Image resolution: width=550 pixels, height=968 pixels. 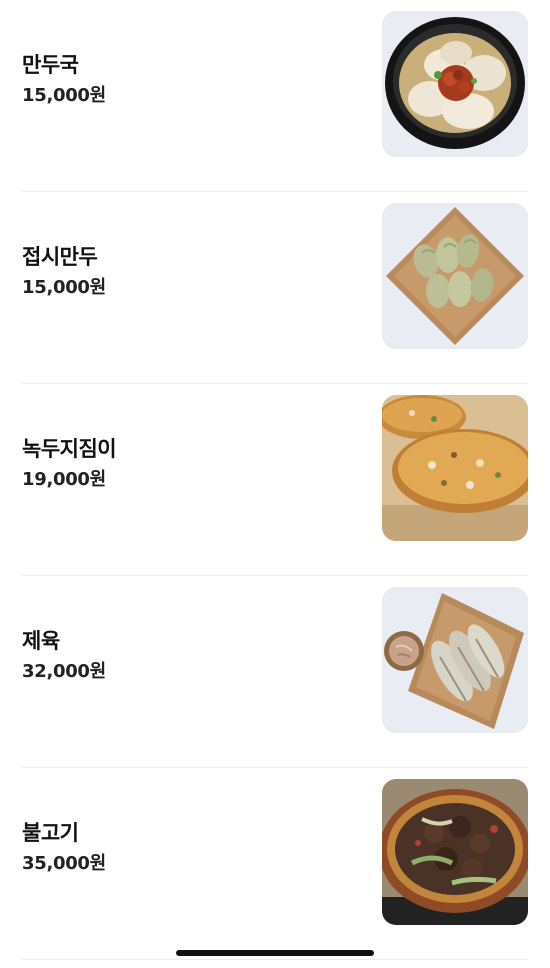 What do you see at coordinates (41, 641) in the screenshot?
I see `menu-item-name: 제육` at bounding box center [41, 641].